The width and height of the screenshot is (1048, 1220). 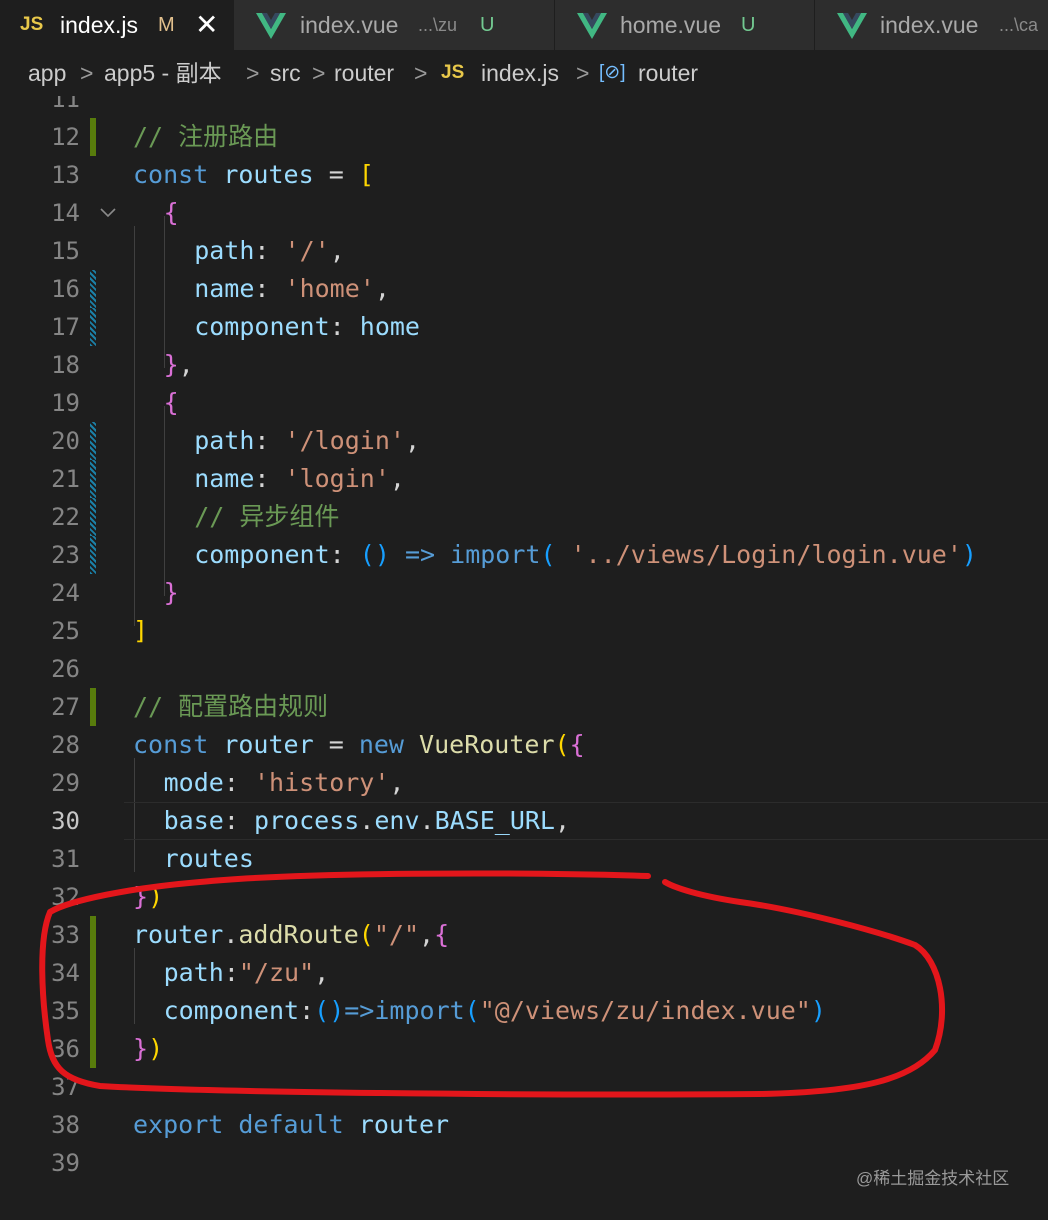 I want to click on watermark: @稀土掘金技术社区, so click(x=933, y=1178).